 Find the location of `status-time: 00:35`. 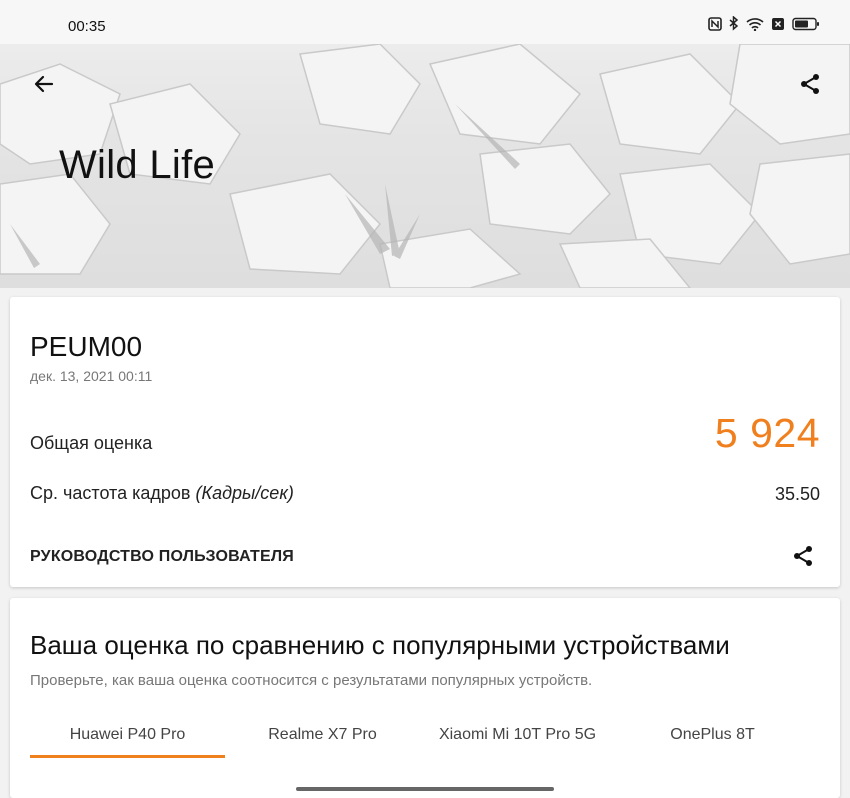

status-time: 00:35 is located at coordinates (87, 26).